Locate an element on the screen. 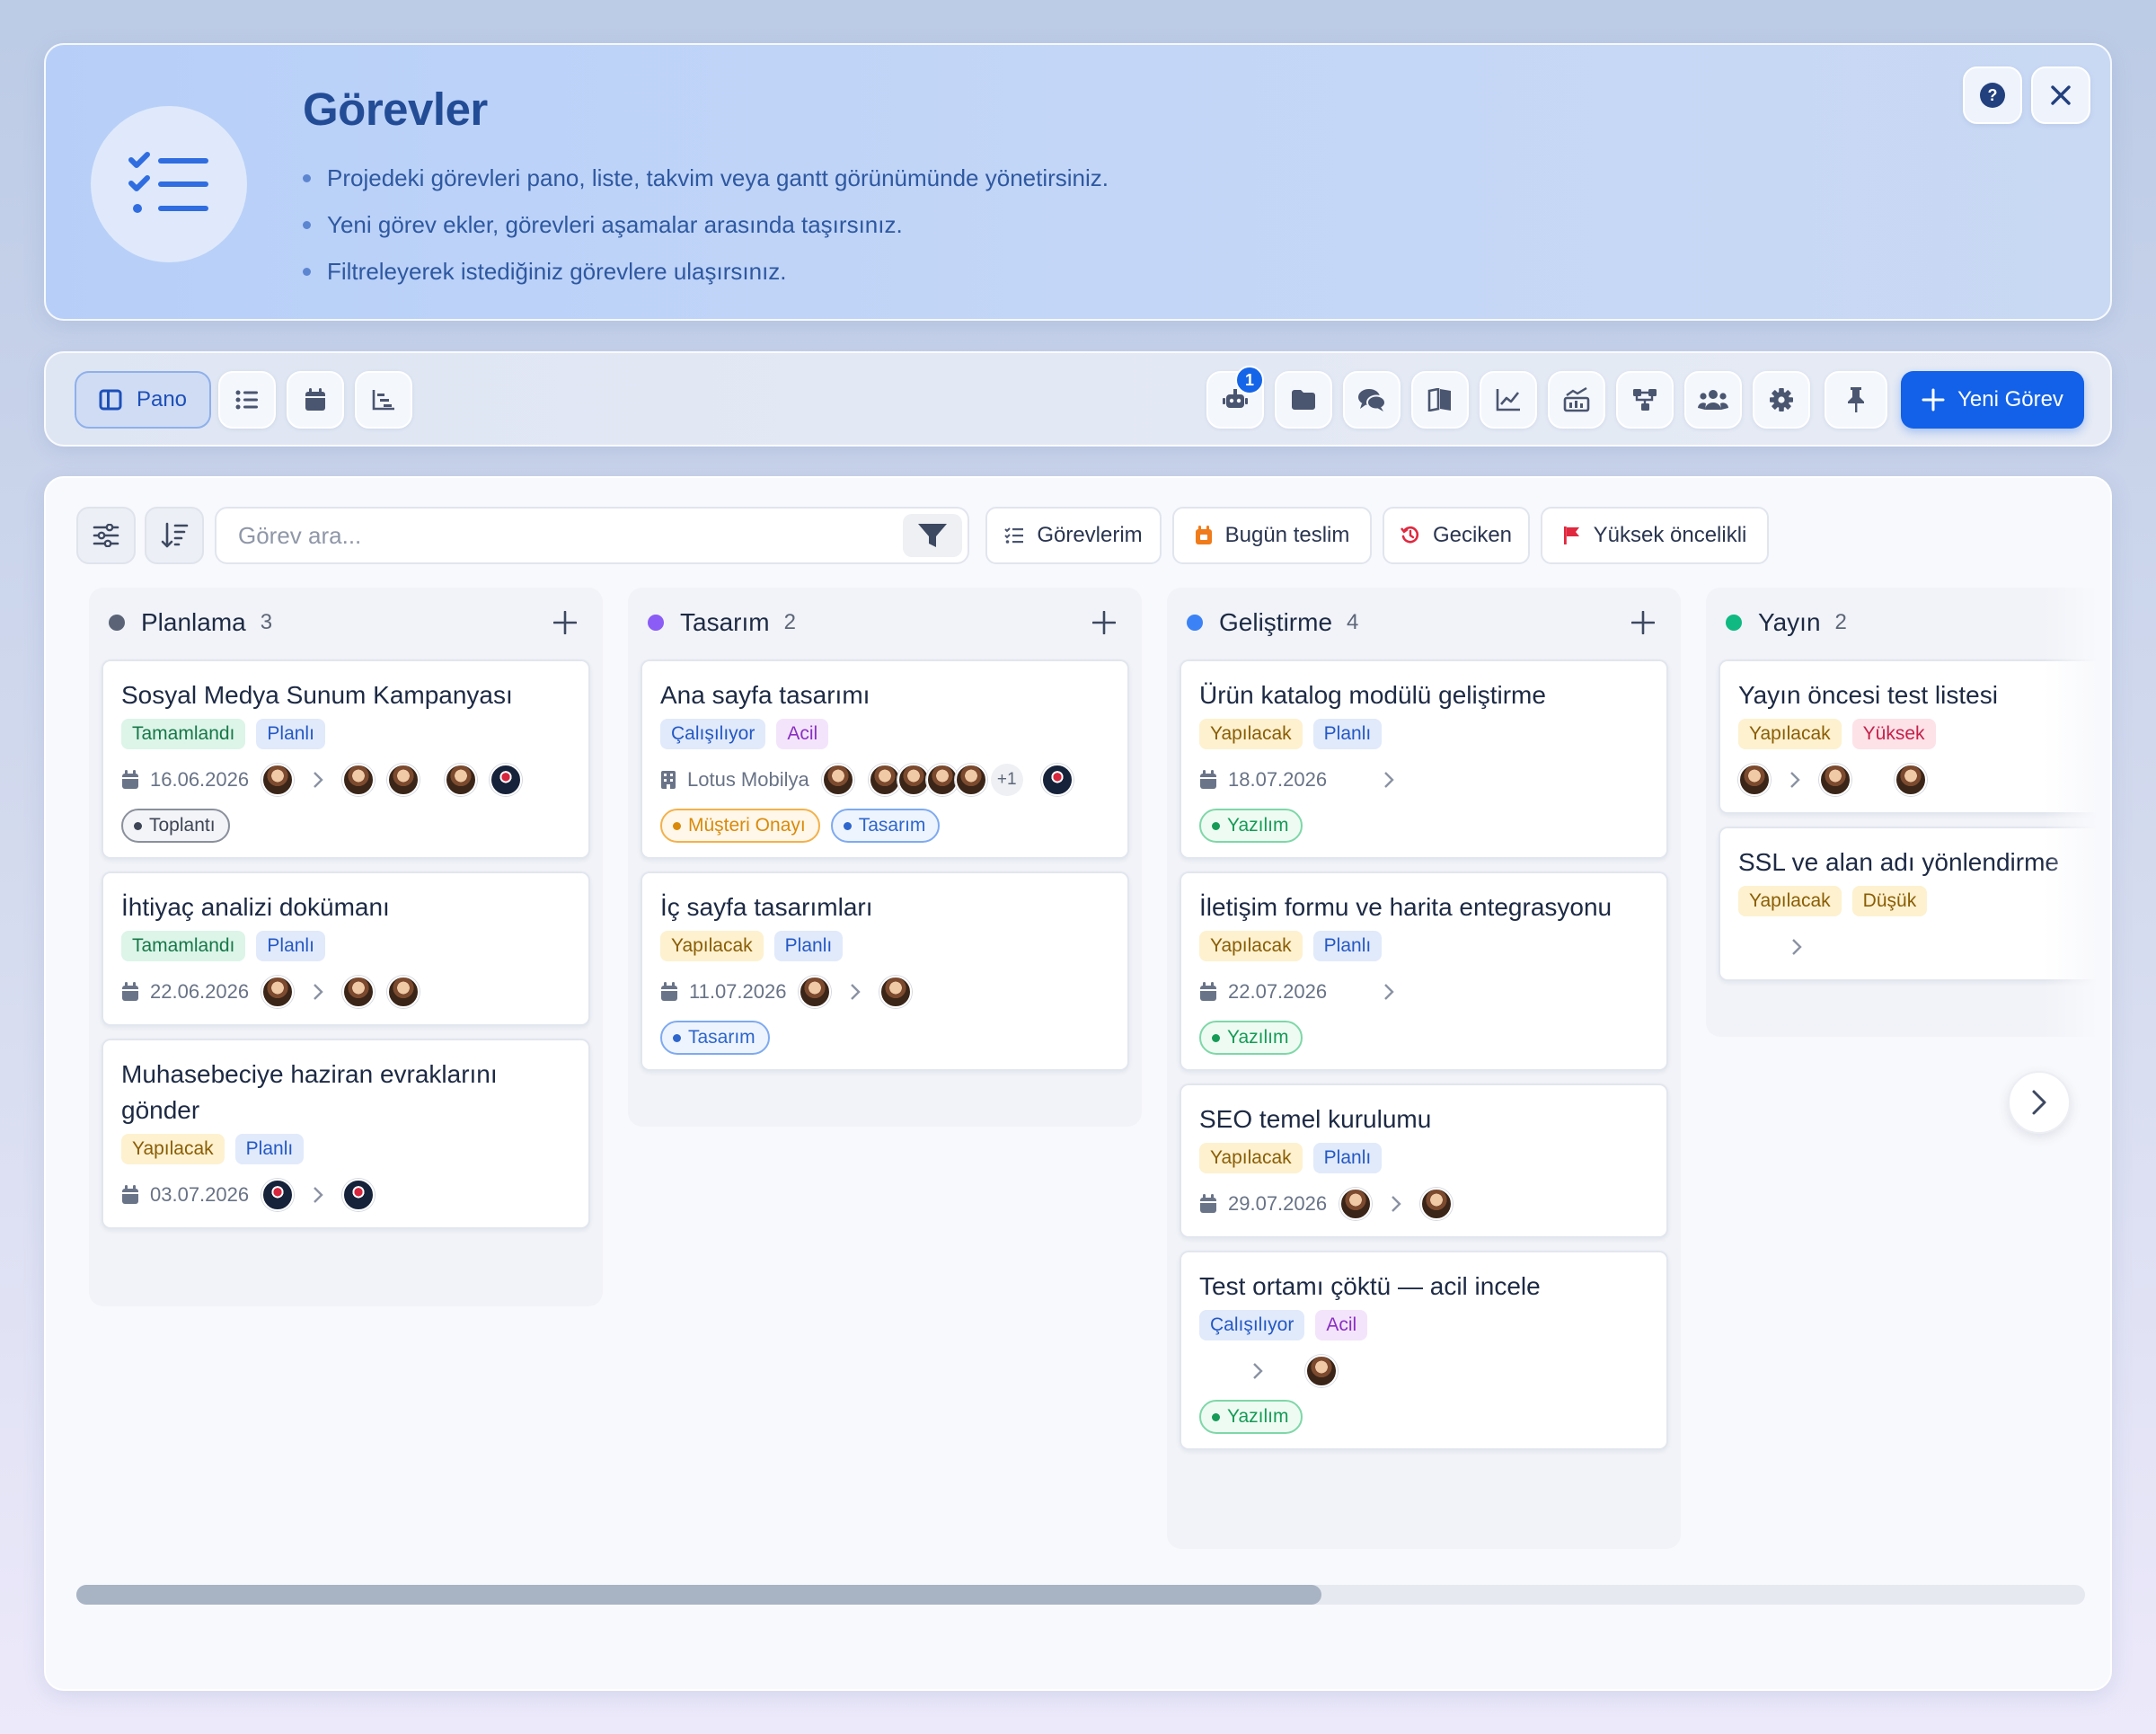 The width and height of the screenshot is (2156, 1734). filter-due-today: Bugün teslim is located at coordinates (1272, 535).